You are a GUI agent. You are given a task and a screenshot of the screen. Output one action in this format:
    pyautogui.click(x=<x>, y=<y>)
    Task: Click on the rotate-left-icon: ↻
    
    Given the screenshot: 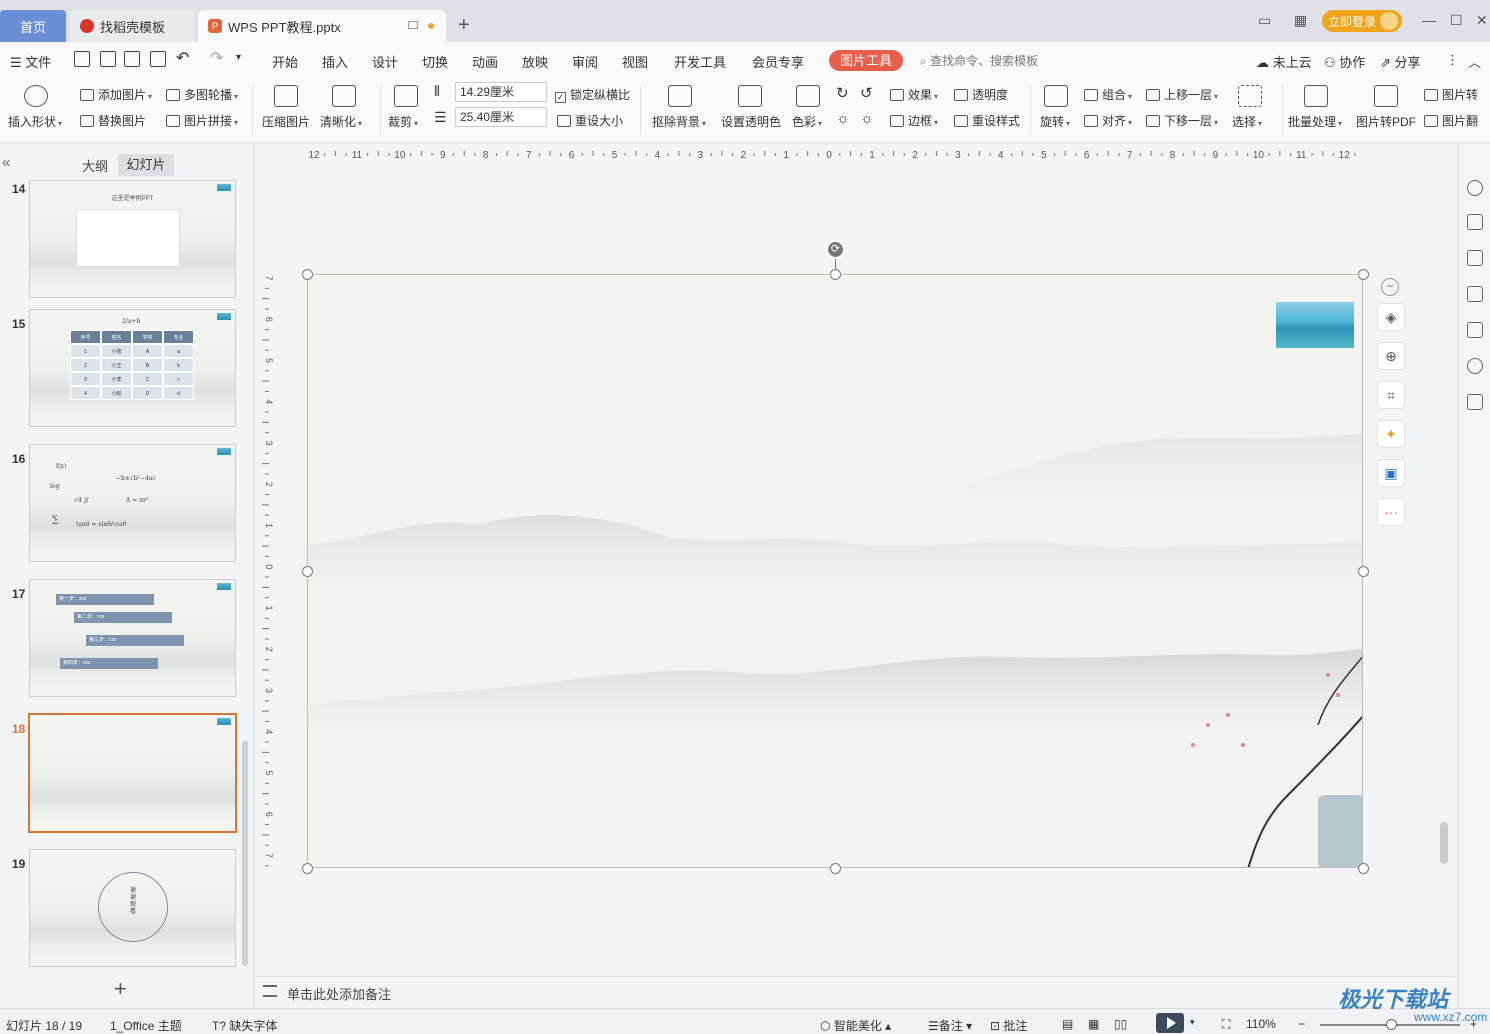 What is the action you would take?
    pyautogui.click(x=842, y=93)
    